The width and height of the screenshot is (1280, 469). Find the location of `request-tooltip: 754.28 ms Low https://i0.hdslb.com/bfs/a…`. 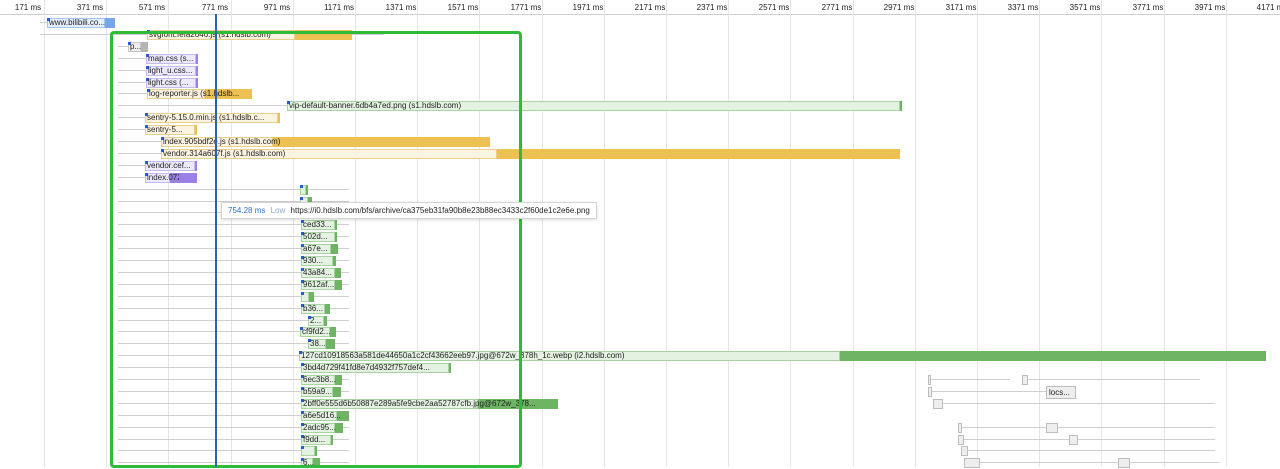

request-tooltip: 754.28 ms Low https://i0.hdslb.com/bfs/a… is located at coordinates (409, 210).